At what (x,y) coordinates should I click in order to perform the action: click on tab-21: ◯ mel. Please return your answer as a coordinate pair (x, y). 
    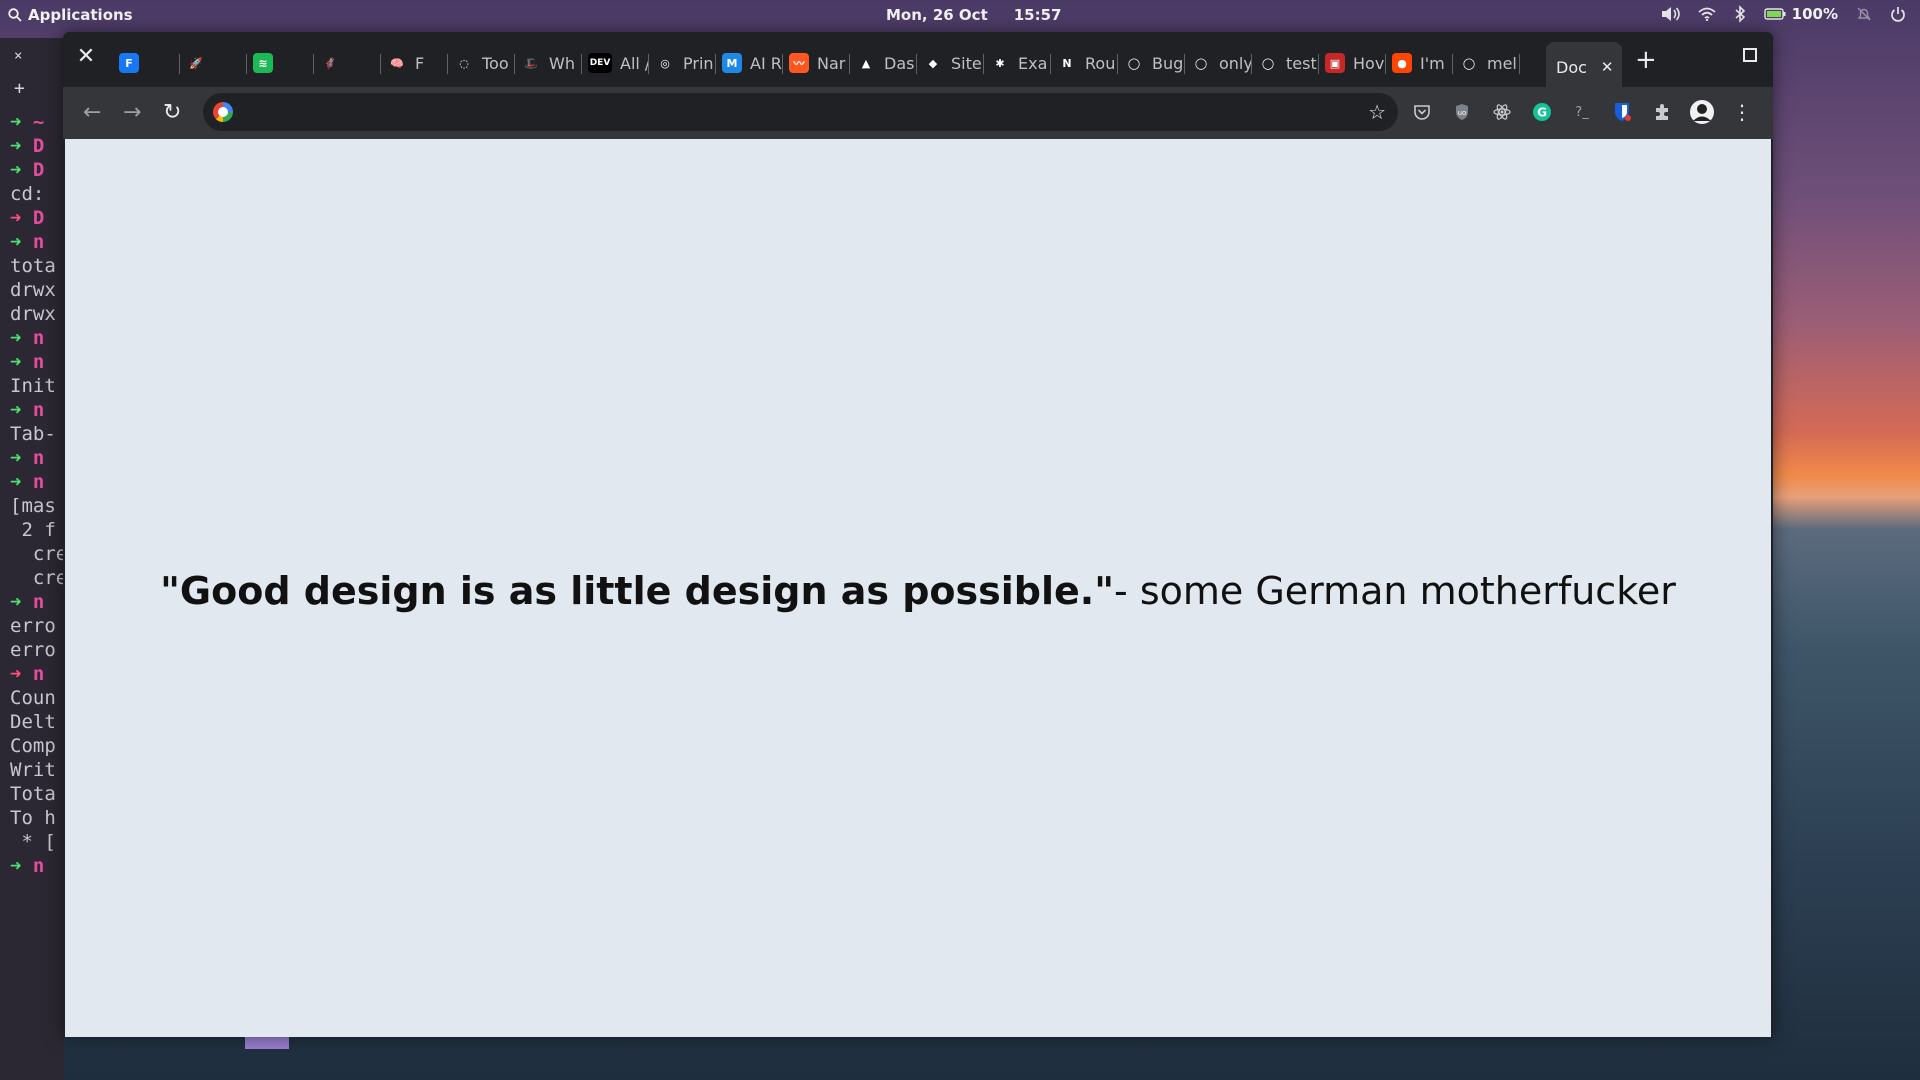
    Looking at the image, I should click on (1486, 63).